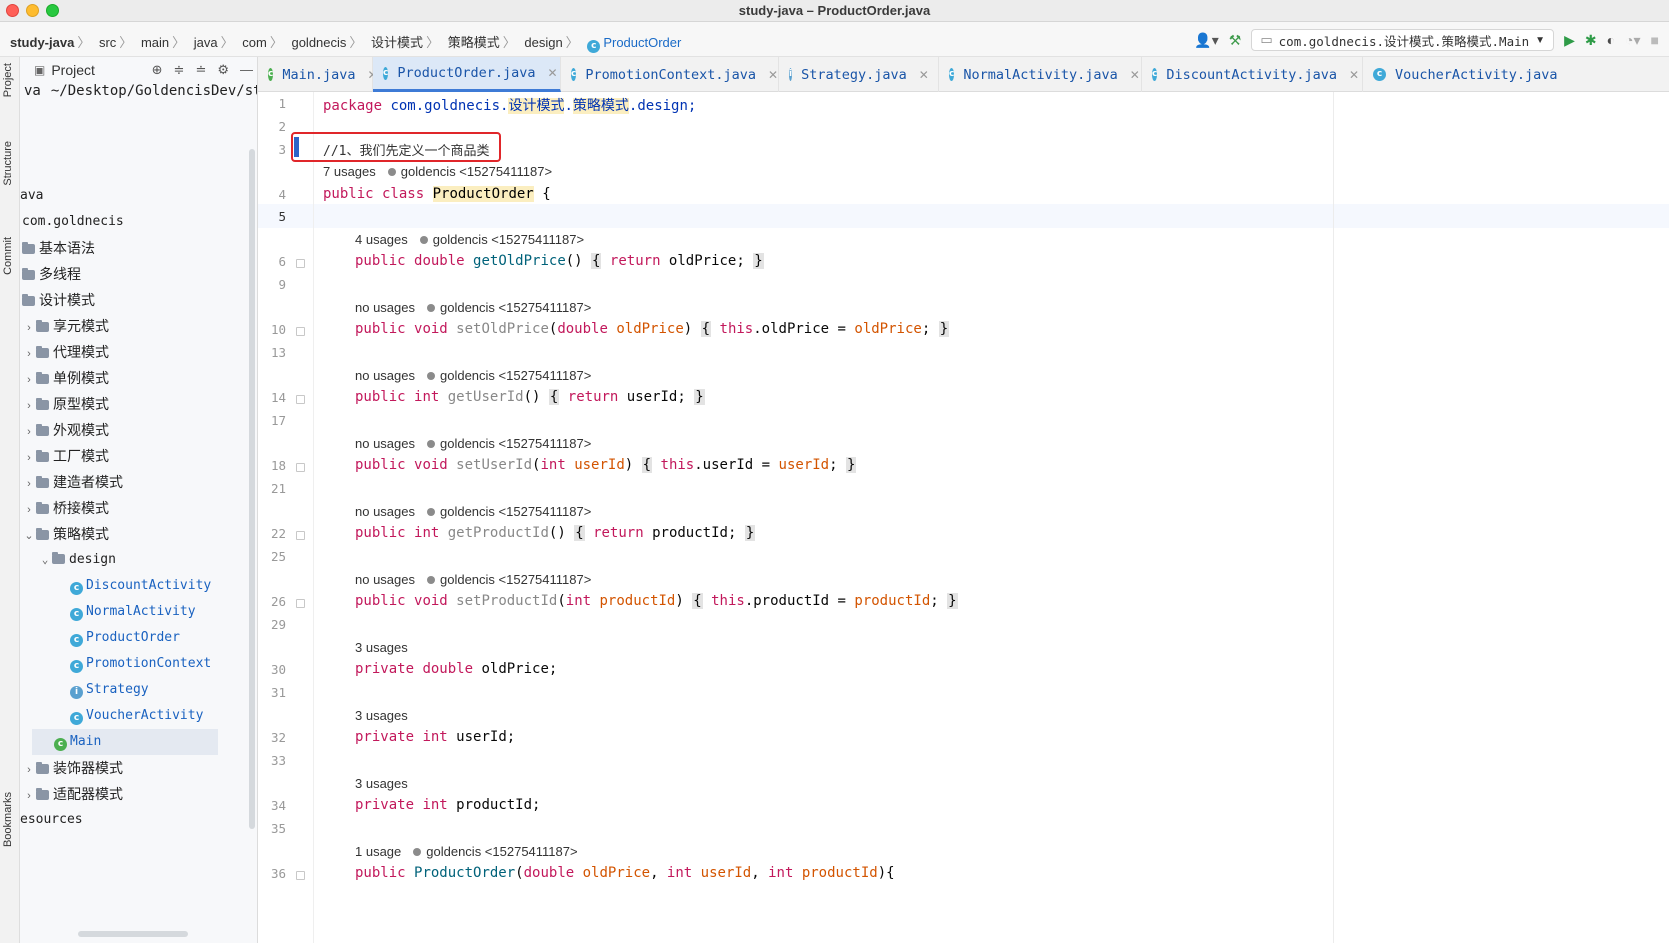 Image resolution: width=1669 pixels, height=943 pixels. What do you see at coordinates (109, 690) in the screenshot?
I see `tree-interface: i Strategy` at bounding box center [109, 690].